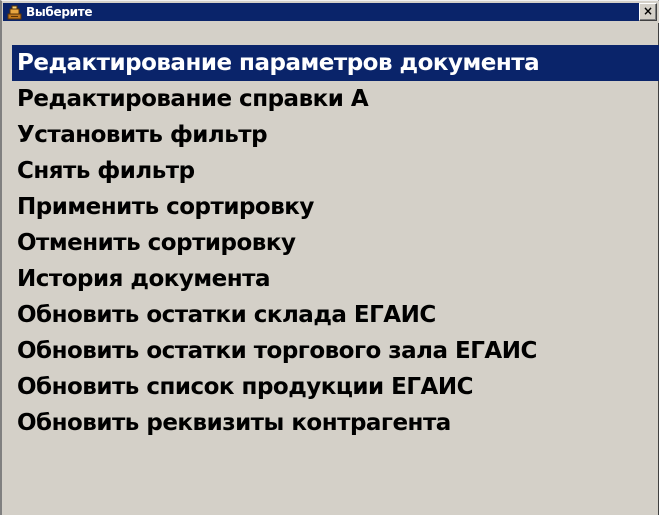 Image resolution: width=659 pixels, height=515 pixels. I want to click on title-bar: Выберите ×, so click(330, 12).